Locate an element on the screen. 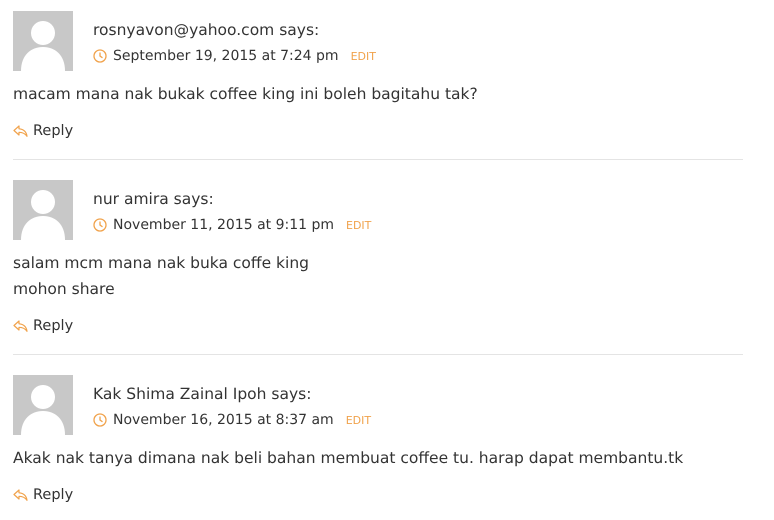 The height and width of the screenshot is (520, 774). comment-author: nur amira says: is located at coordinates (154, 199).